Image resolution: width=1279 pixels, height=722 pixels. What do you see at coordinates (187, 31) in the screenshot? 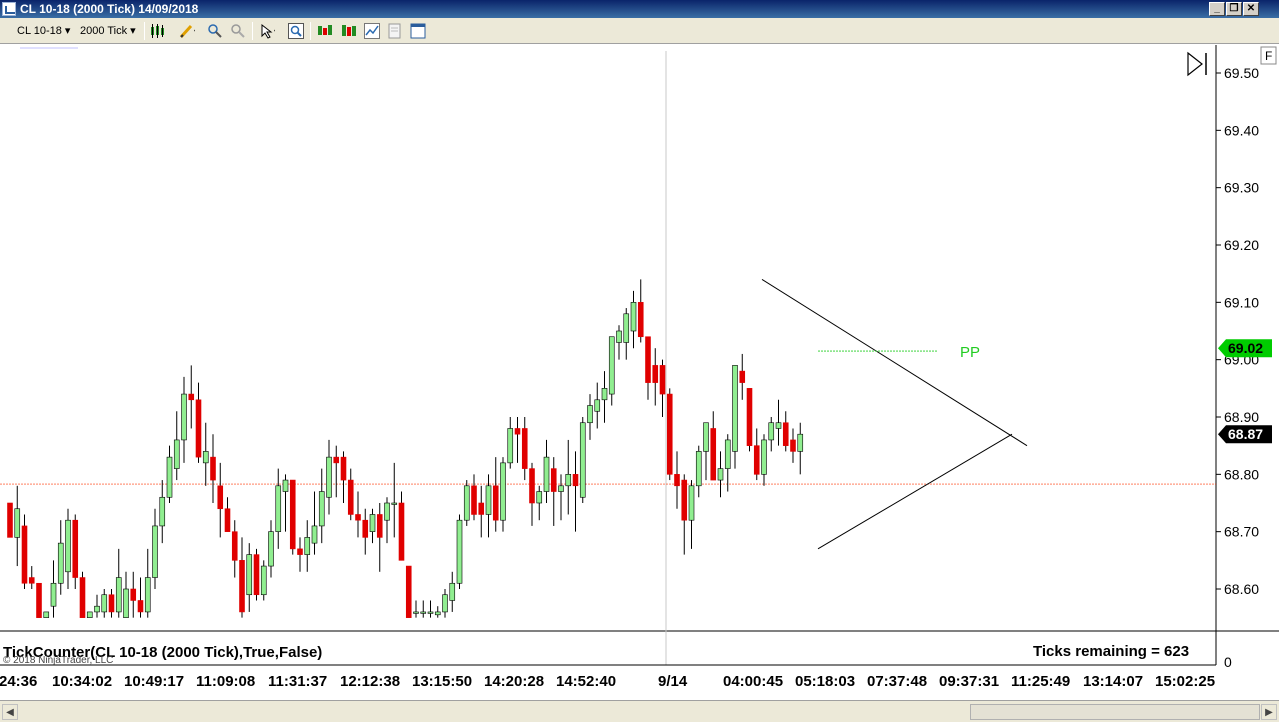
I see `drawing-pencil-icon: ▾` at bounding box center [187, 31].